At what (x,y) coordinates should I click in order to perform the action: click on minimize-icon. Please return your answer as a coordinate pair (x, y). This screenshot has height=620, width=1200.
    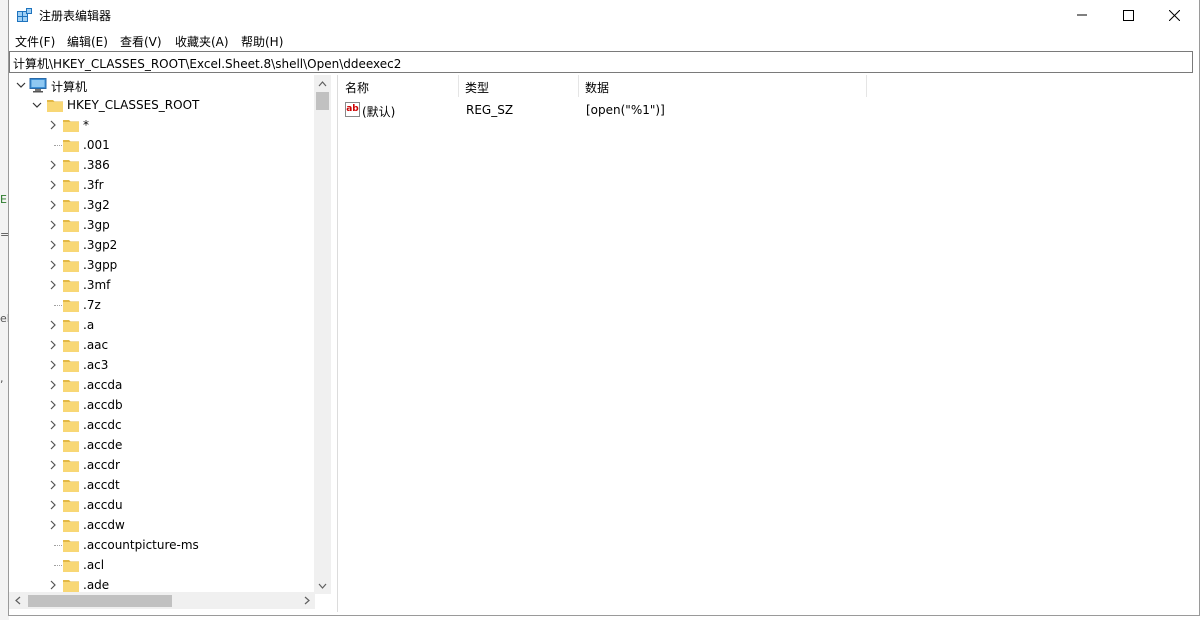
    Looking at the image, I should click on (1082, 15).